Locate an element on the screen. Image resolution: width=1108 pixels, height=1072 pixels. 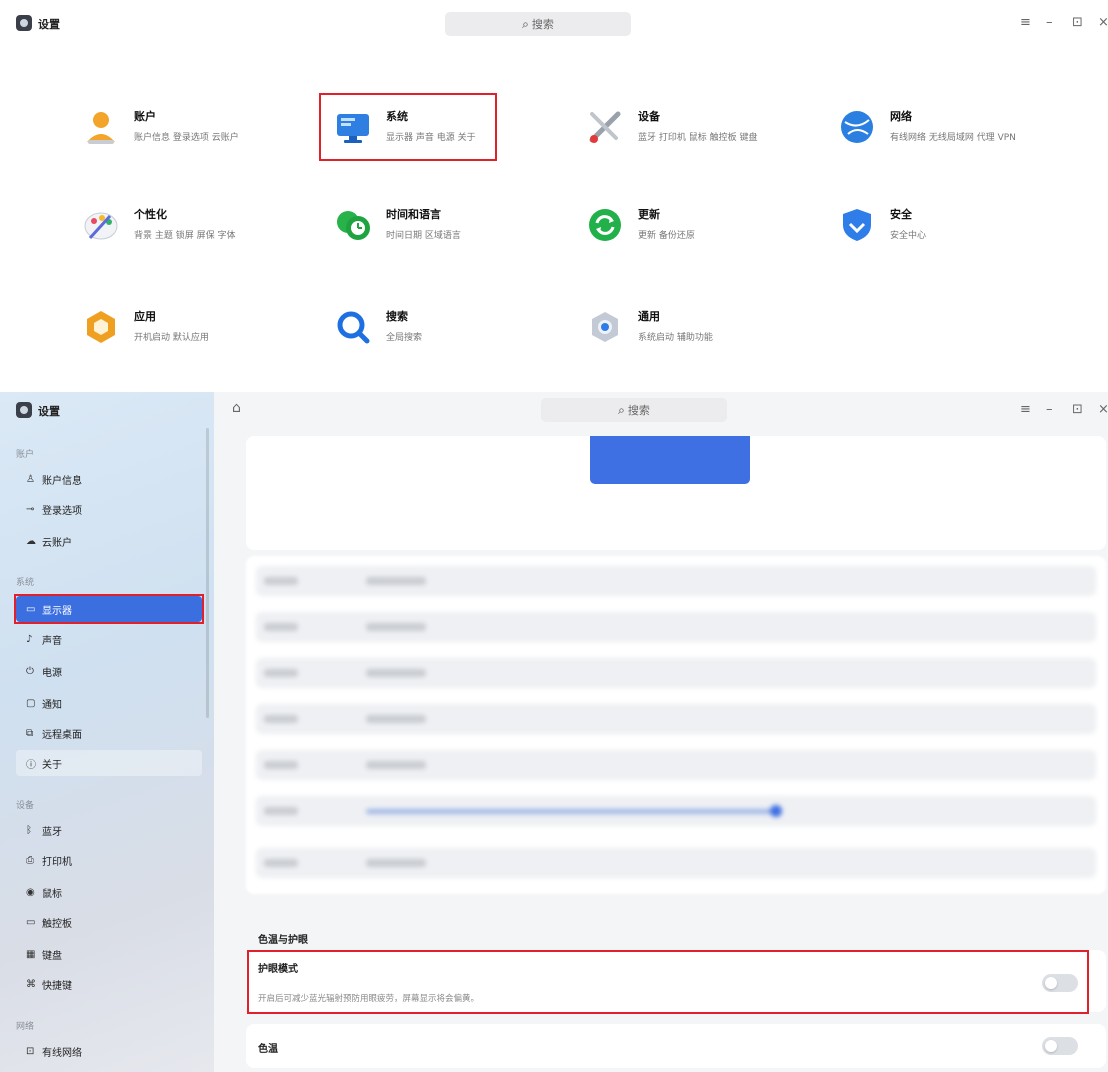
sidebar-scrollbar is located at coordinates (207, 573).